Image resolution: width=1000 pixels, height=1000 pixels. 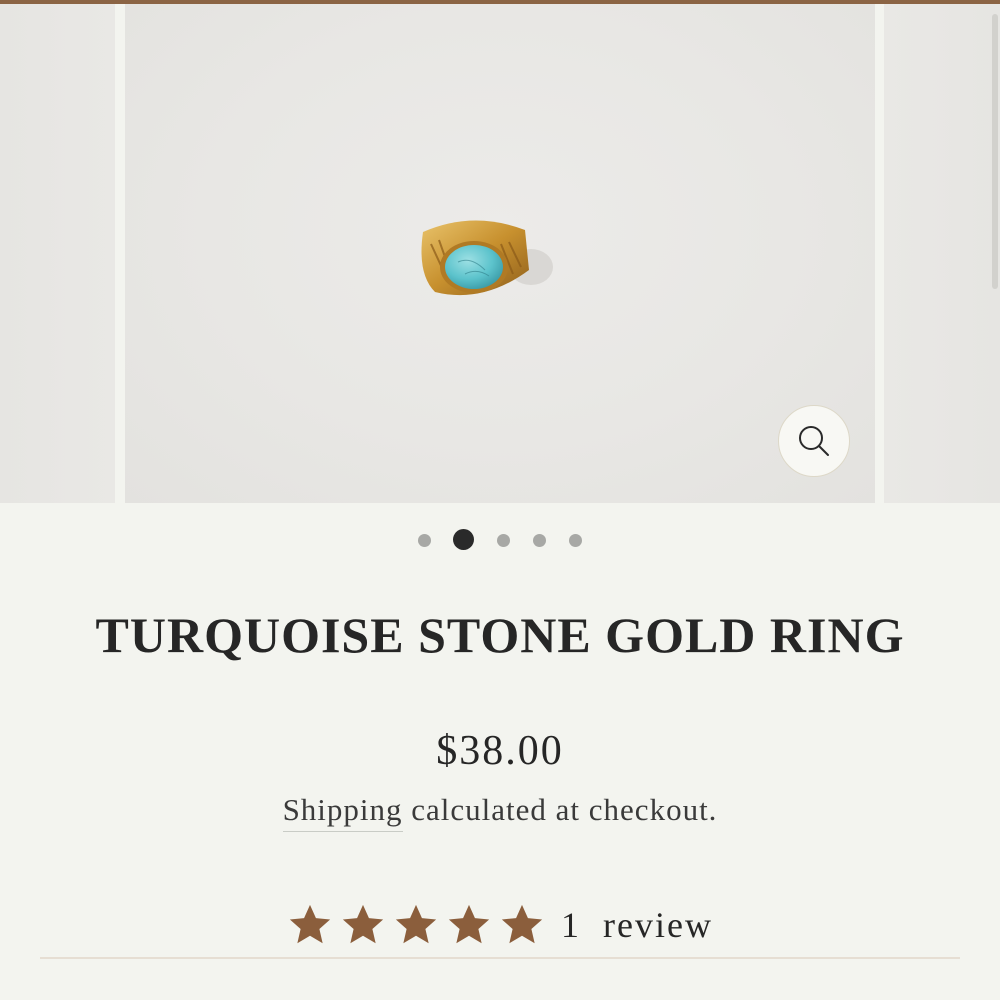 What do you see at coordinates (487, 258) in the screenshot?
I see `turquoise-ring-image` at bounding box center [487, 258].